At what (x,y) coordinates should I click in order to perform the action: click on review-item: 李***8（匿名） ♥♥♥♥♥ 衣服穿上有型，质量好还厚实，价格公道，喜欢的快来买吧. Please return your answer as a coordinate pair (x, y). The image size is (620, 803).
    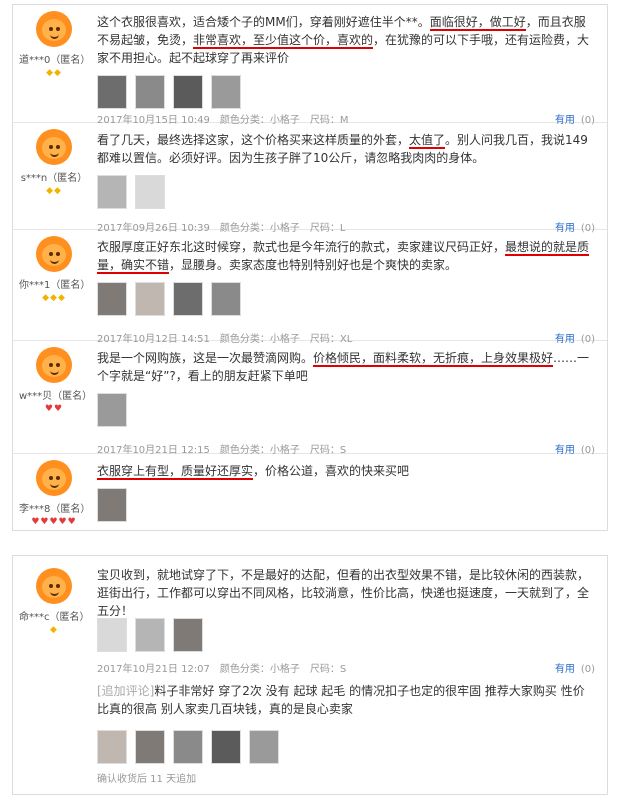
    Looking at the image, I should click on (310, 493).